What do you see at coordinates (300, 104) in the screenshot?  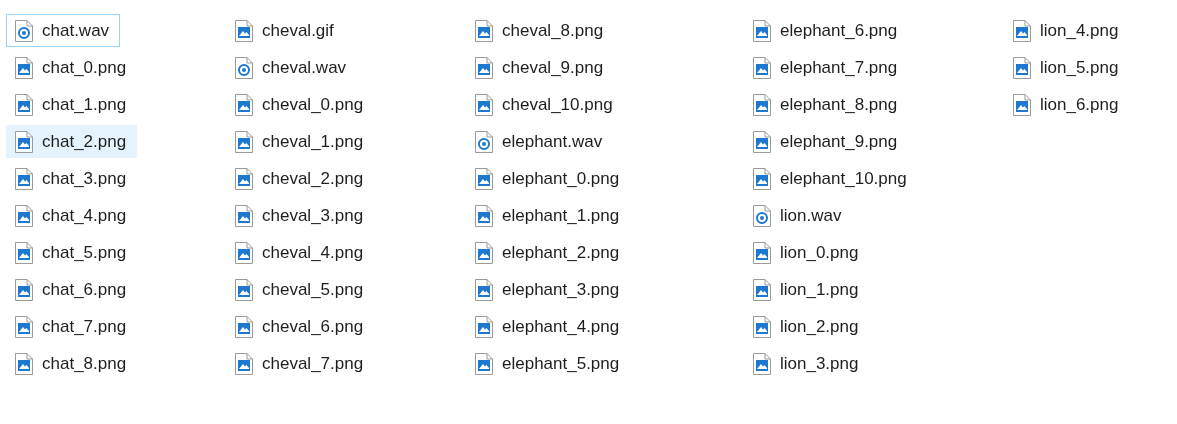 I see `file-item: cheval_0.png` at bounding box center [300, 104].